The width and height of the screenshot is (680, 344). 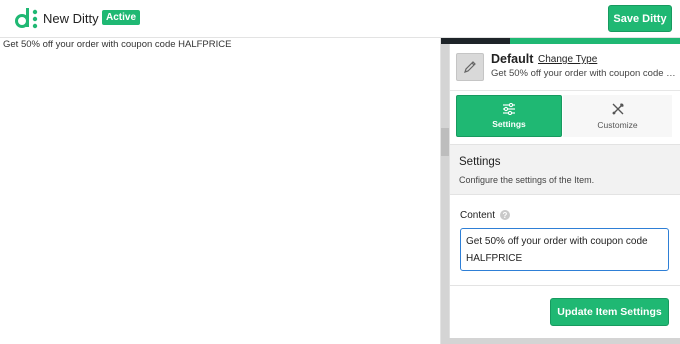 What do you see at coordinates (445, 142) in the screenshot?
I see `panel-scroll-indicator` at bounding box center [445, 142].